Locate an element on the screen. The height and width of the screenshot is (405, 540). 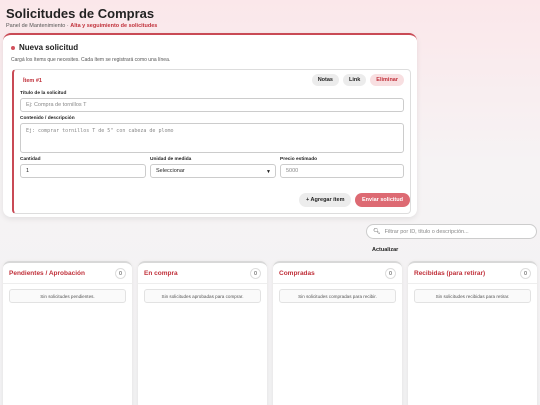
column-title: Pendientes / Aprobación is located at coordinates (47, 273).